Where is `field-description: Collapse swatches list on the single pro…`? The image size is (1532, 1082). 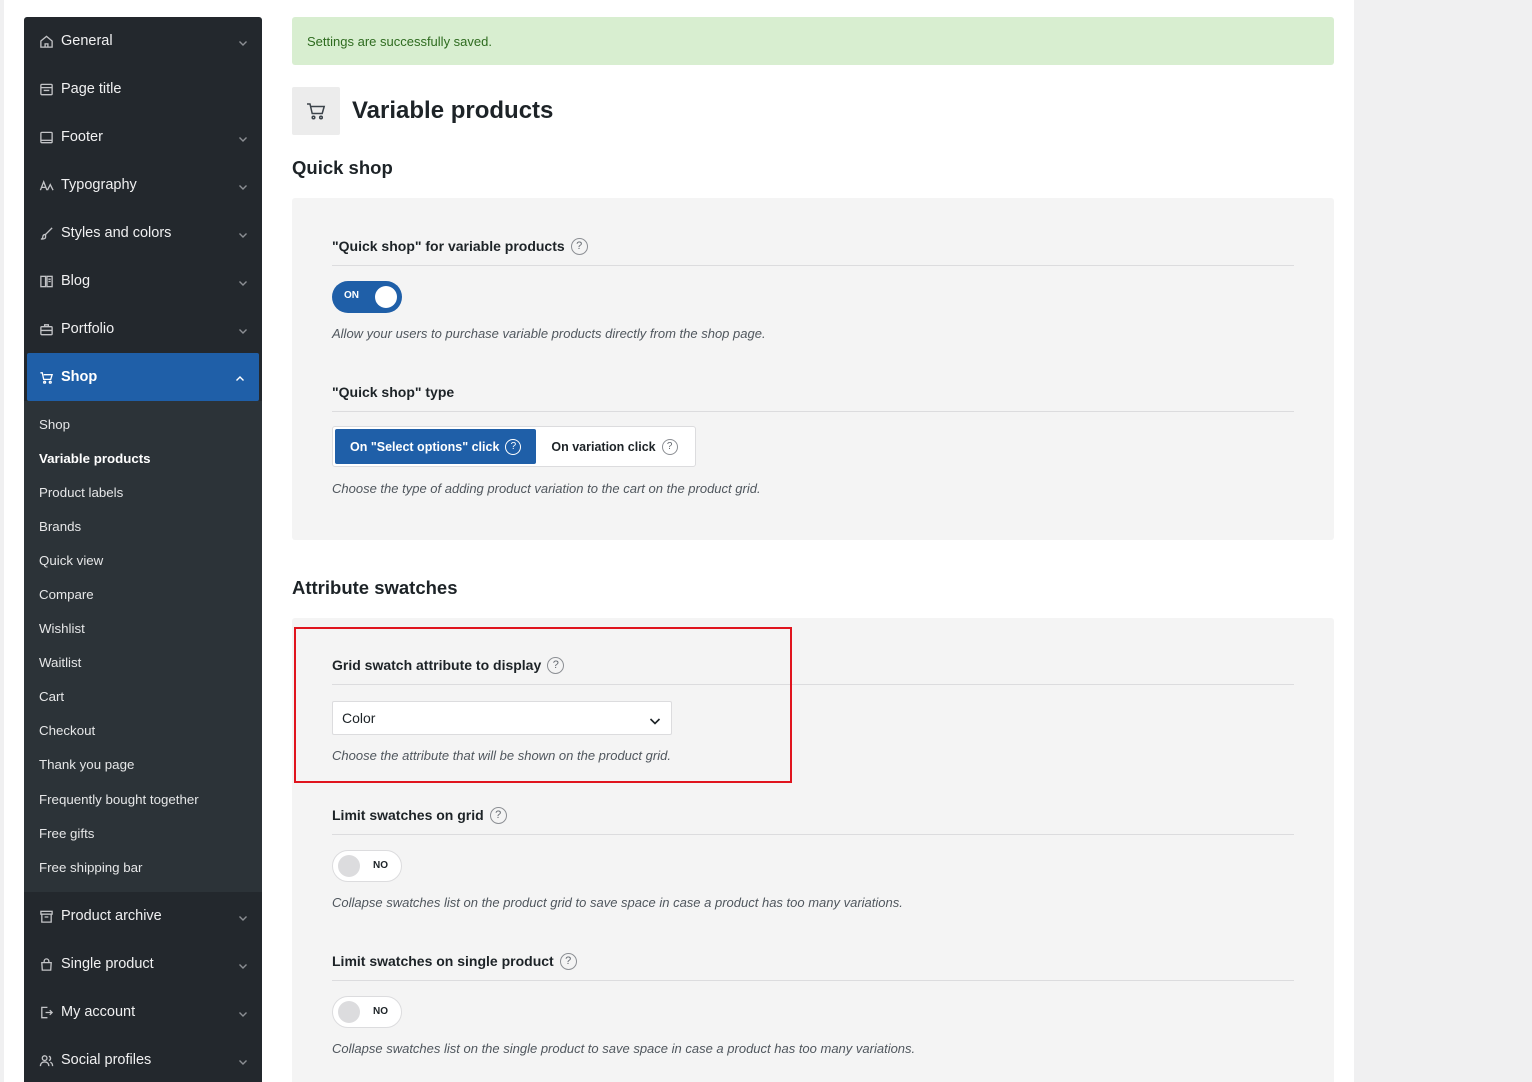
field-description: Collapse swatches list on the single pro… is located at coordinates (624, 1048).